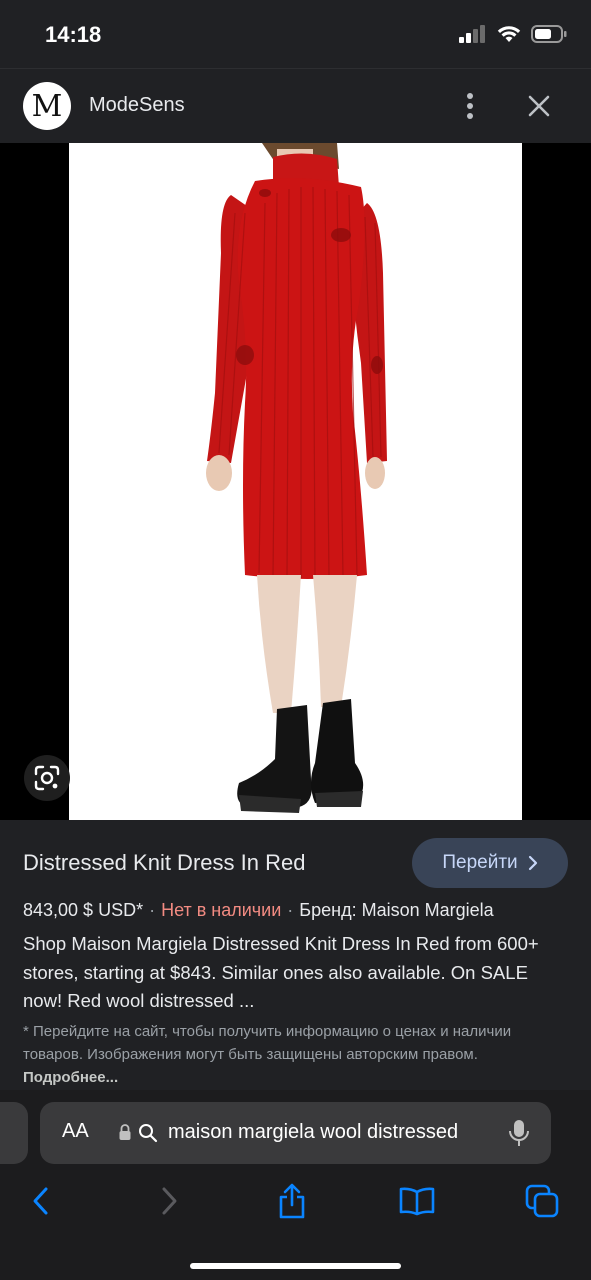  Describe the element at coordinates (164, 863) in the screenshot. I see `product-title: Distressed Knit Dress In Red` at that location.